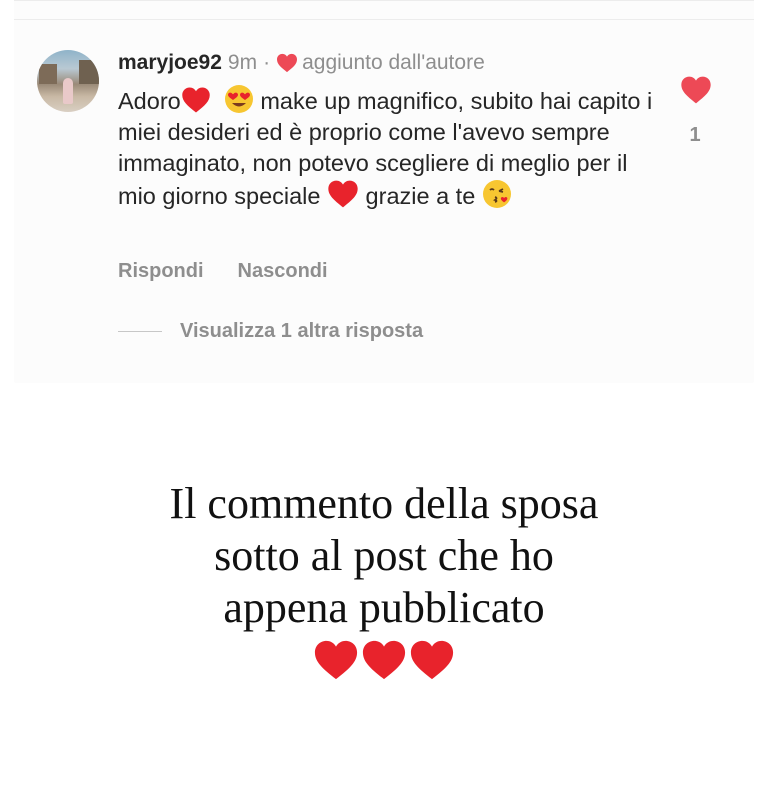 This screenshot has height=789, width=768. I want to click on hide-button: Nascondi, so click(283, 271).